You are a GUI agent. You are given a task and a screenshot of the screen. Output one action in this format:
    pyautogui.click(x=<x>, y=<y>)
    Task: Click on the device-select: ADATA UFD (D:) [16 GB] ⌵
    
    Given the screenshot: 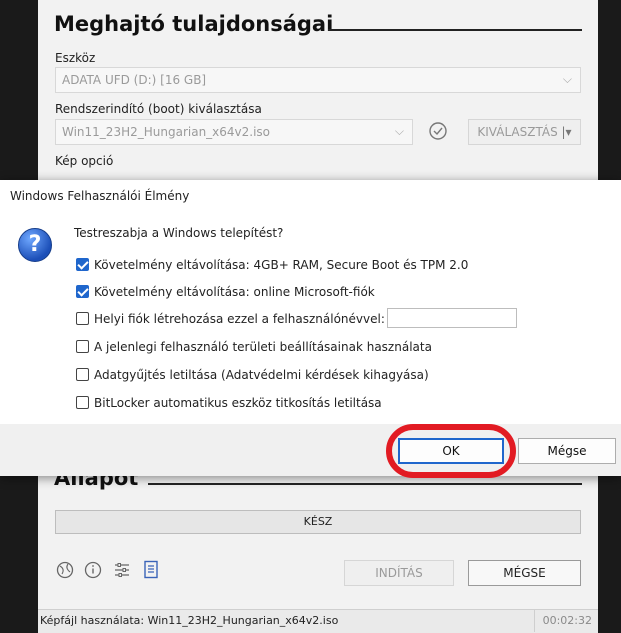 What is the action you would take?
    pyautogui.click(x=318, y=80)
    